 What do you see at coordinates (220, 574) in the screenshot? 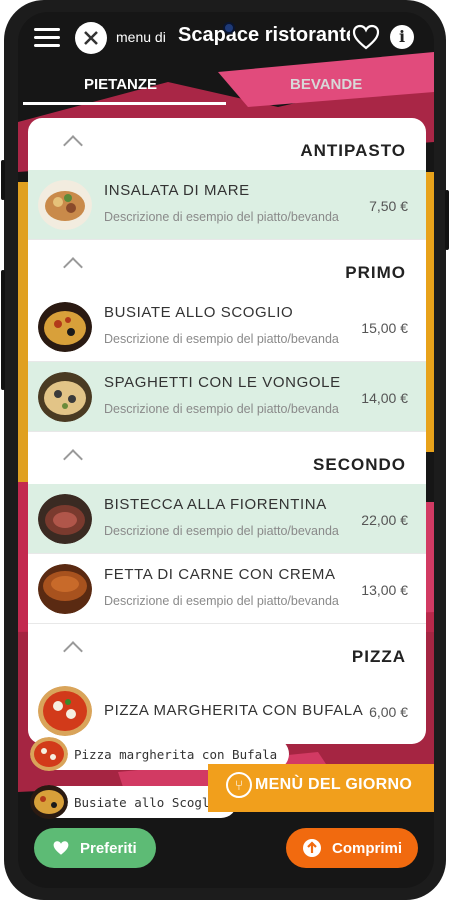
I see `dish-name: FETTA DI CARNE CON CREMA` at bounding box center [220, 574].